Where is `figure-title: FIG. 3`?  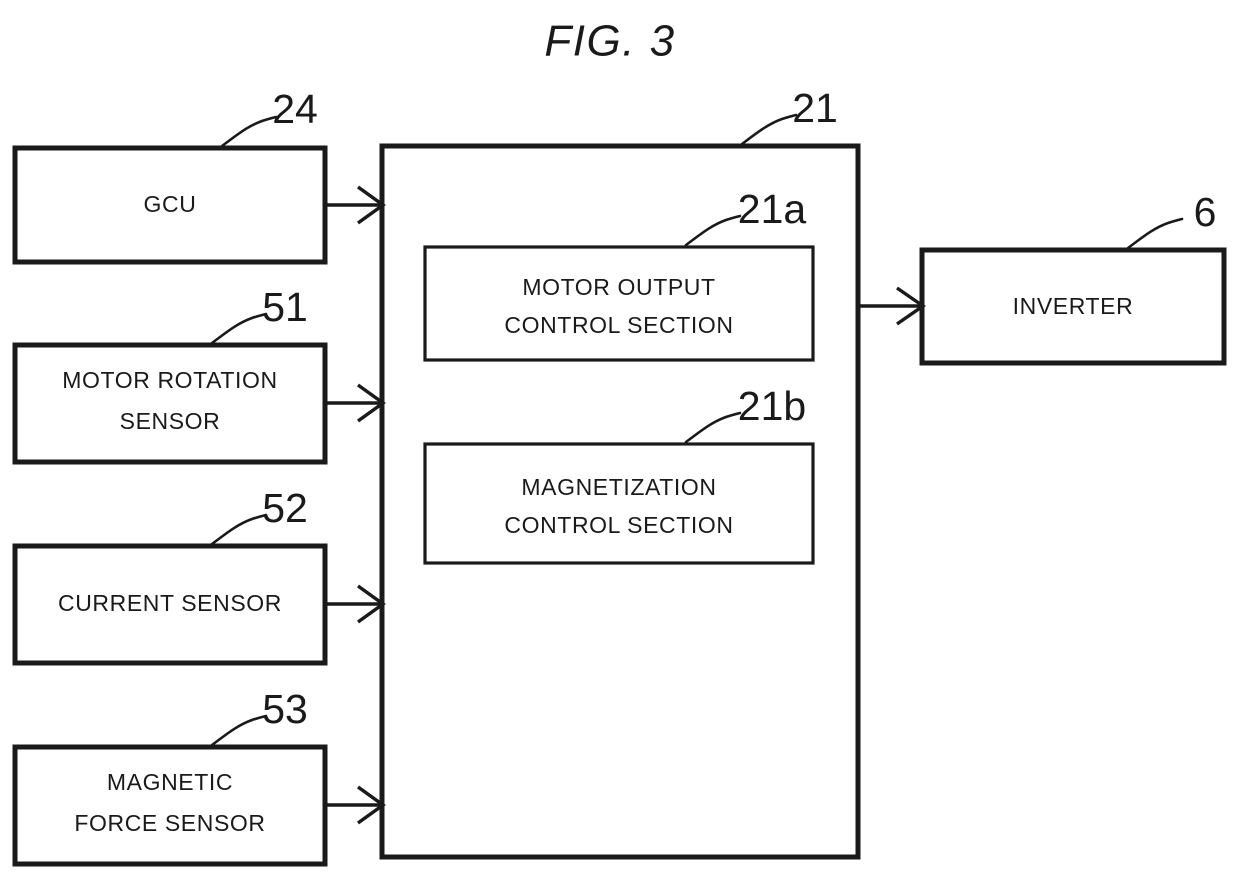 figure-title: FIG. 3 is located at coordinates (609, 41).